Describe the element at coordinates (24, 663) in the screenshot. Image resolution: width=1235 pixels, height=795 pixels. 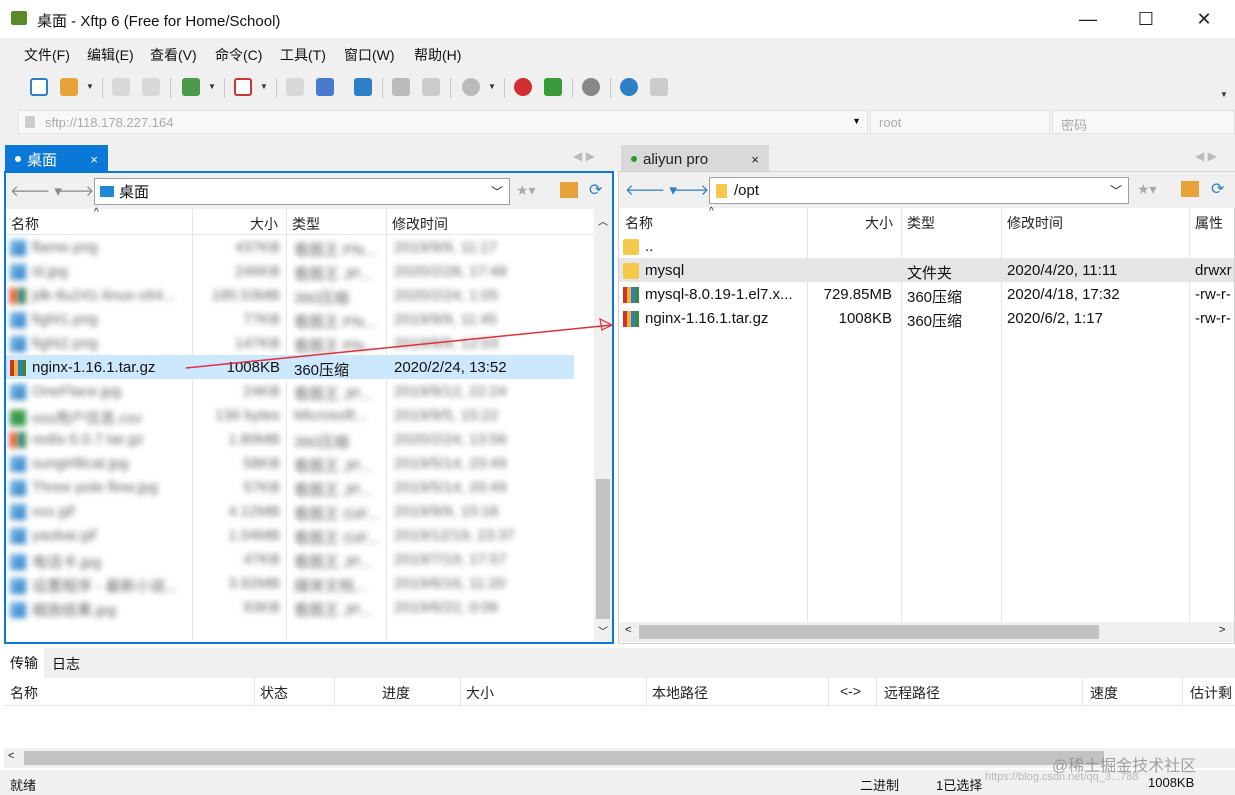
I see `tab-transfers: 传输` at that location.